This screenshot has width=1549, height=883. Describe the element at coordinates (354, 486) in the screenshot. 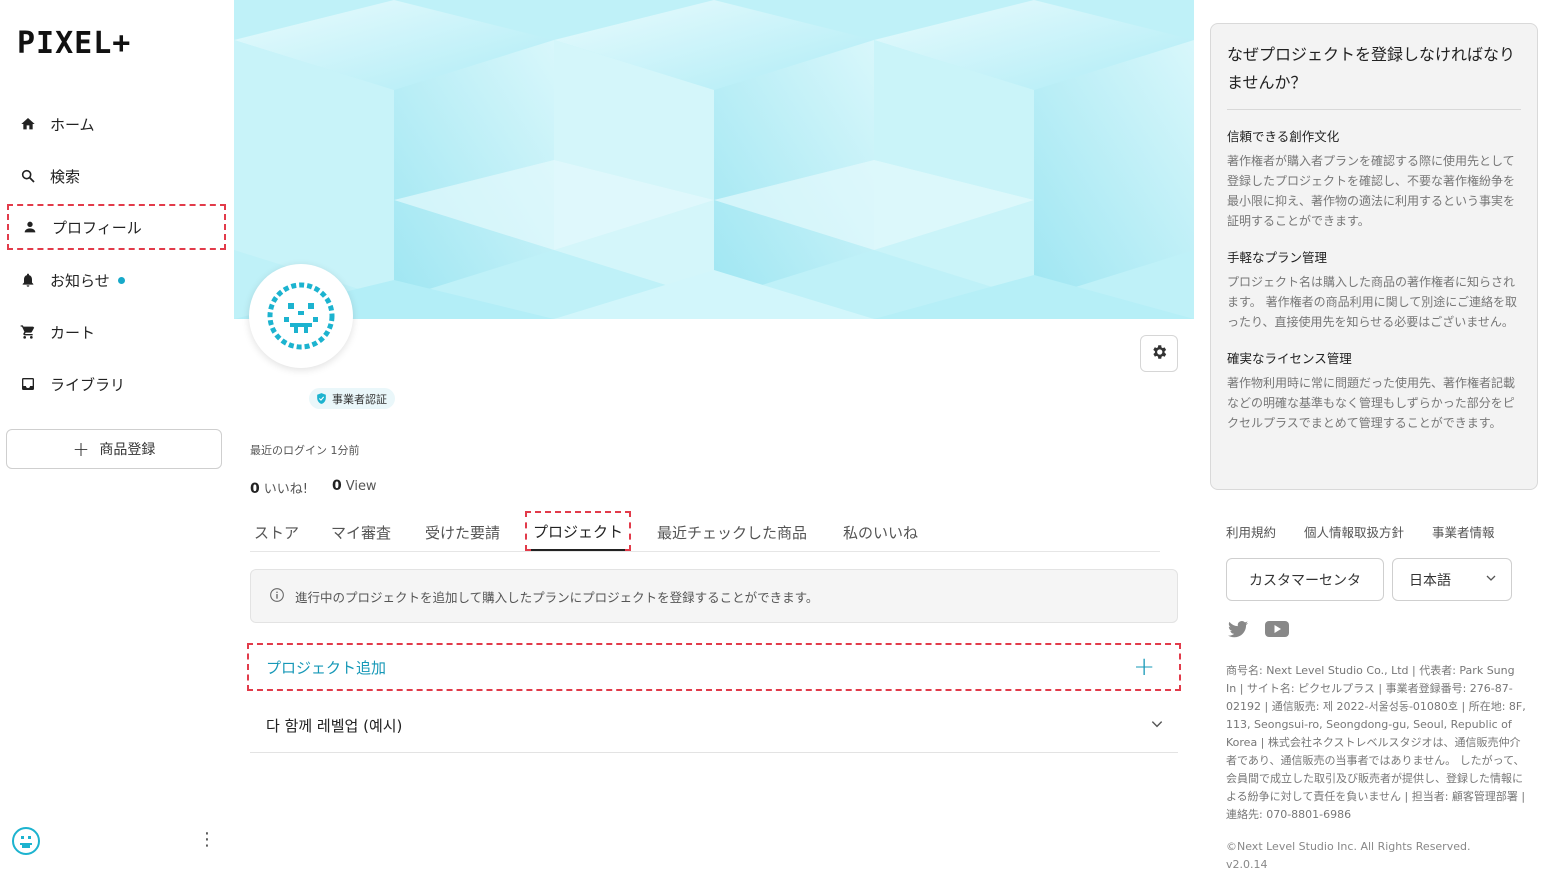

I see `views-stat: 0 View` at that location.